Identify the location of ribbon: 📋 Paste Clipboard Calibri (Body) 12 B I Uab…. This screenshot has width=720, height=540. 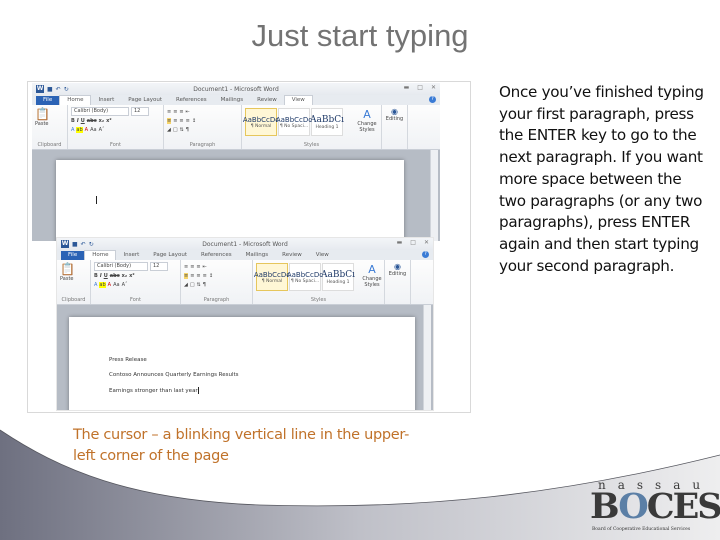
(245, 282).